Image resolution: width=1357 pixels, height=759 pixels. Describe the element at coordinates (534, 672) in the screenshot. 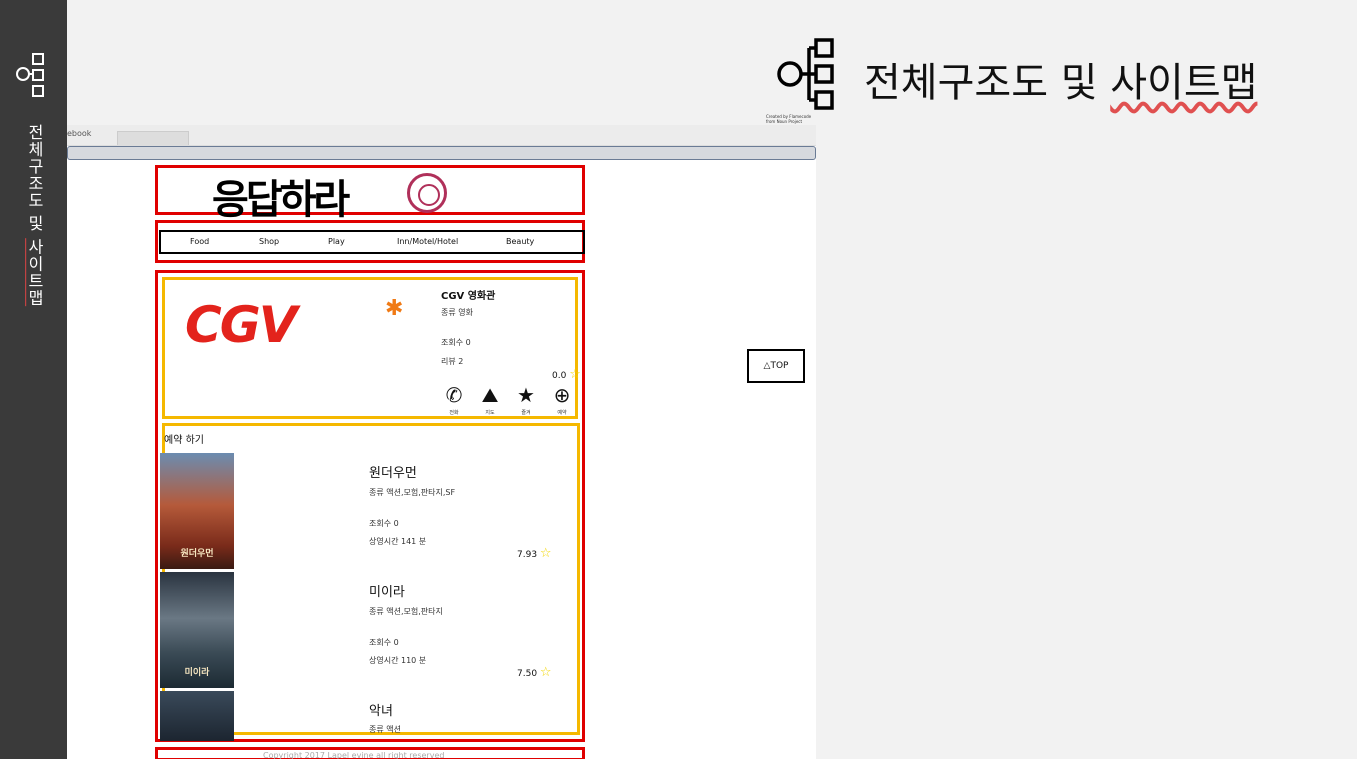

I see `movie-rating: 7.50 ☆` at that location.